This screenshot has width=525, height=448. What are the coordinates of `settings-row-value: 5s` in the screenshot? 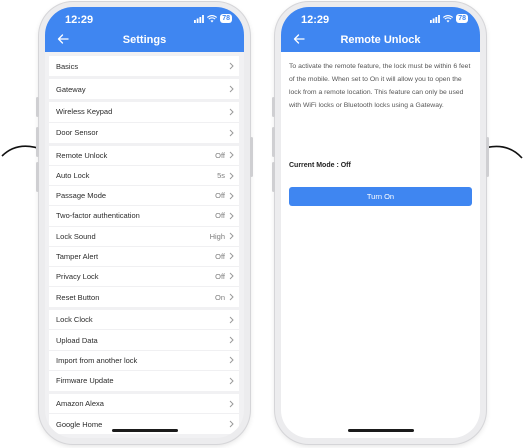 It's located at (221, 176).